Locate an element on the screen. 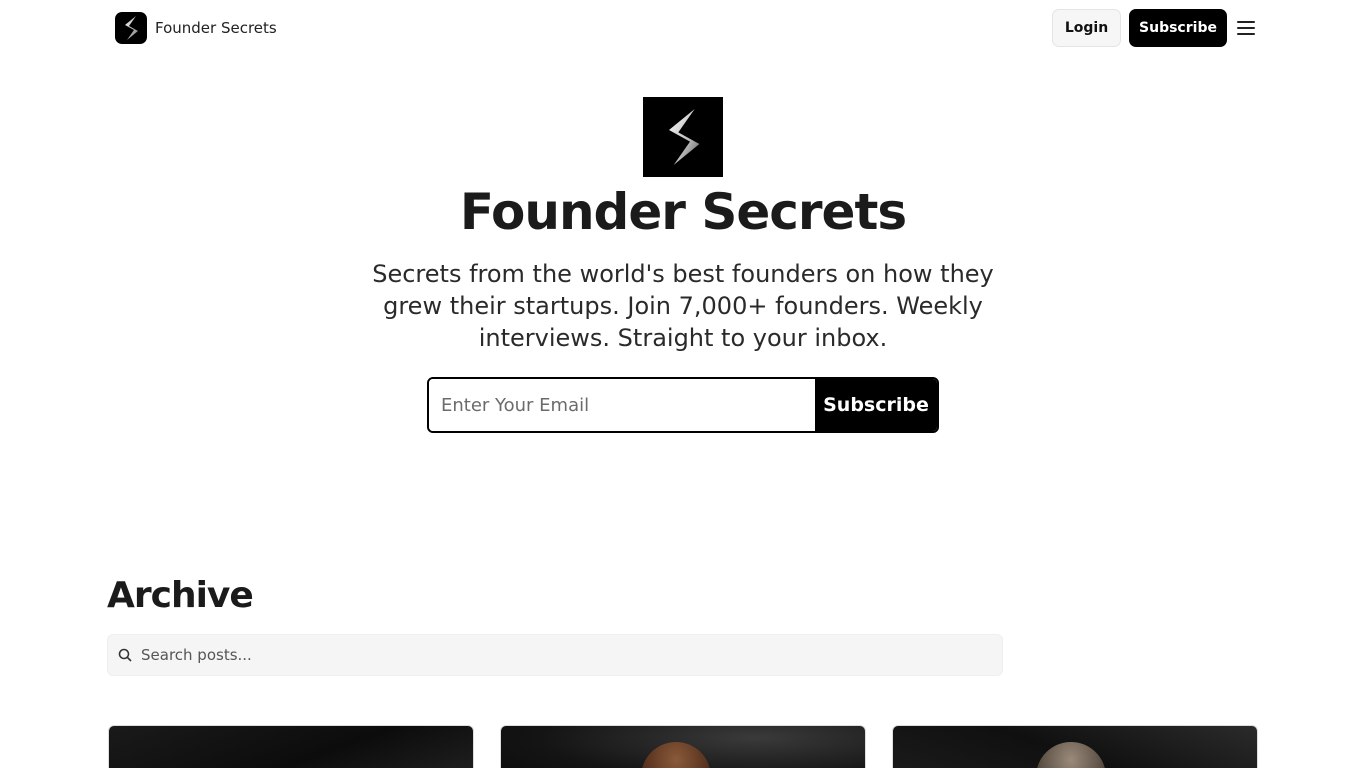 The width and height of the screenshot is (1366, 768). login-button: Login is located at coordinates (1086, 28).